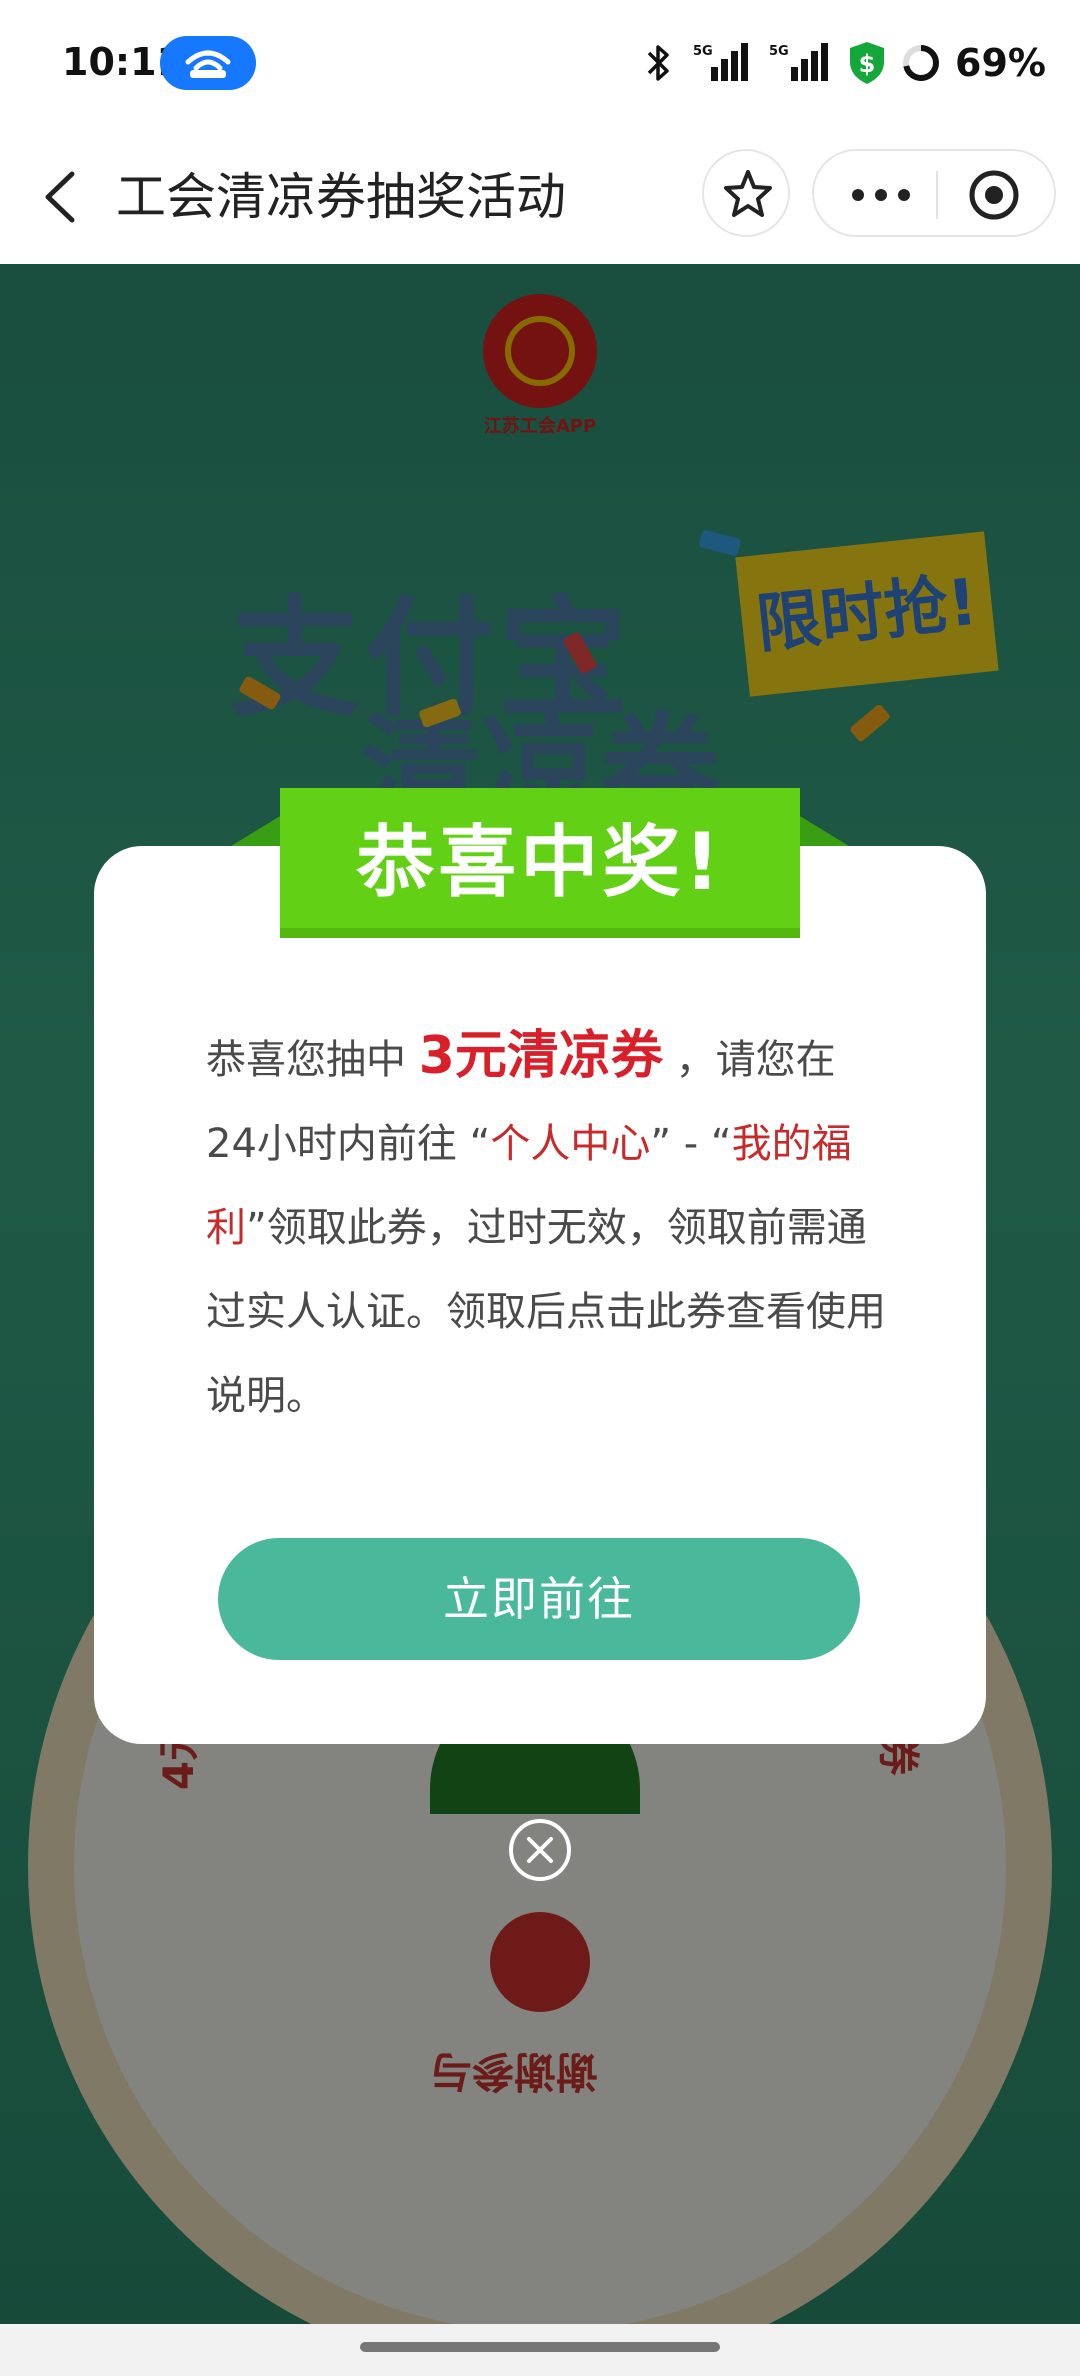  What do you see at coordinates (546, 1312) in the screenshot?
I see `message-suffix: ”领取此券，过时无效，领取前需通过实人认证。领取后点击此券查看使用说明。` at bounding box center [546, 1312].